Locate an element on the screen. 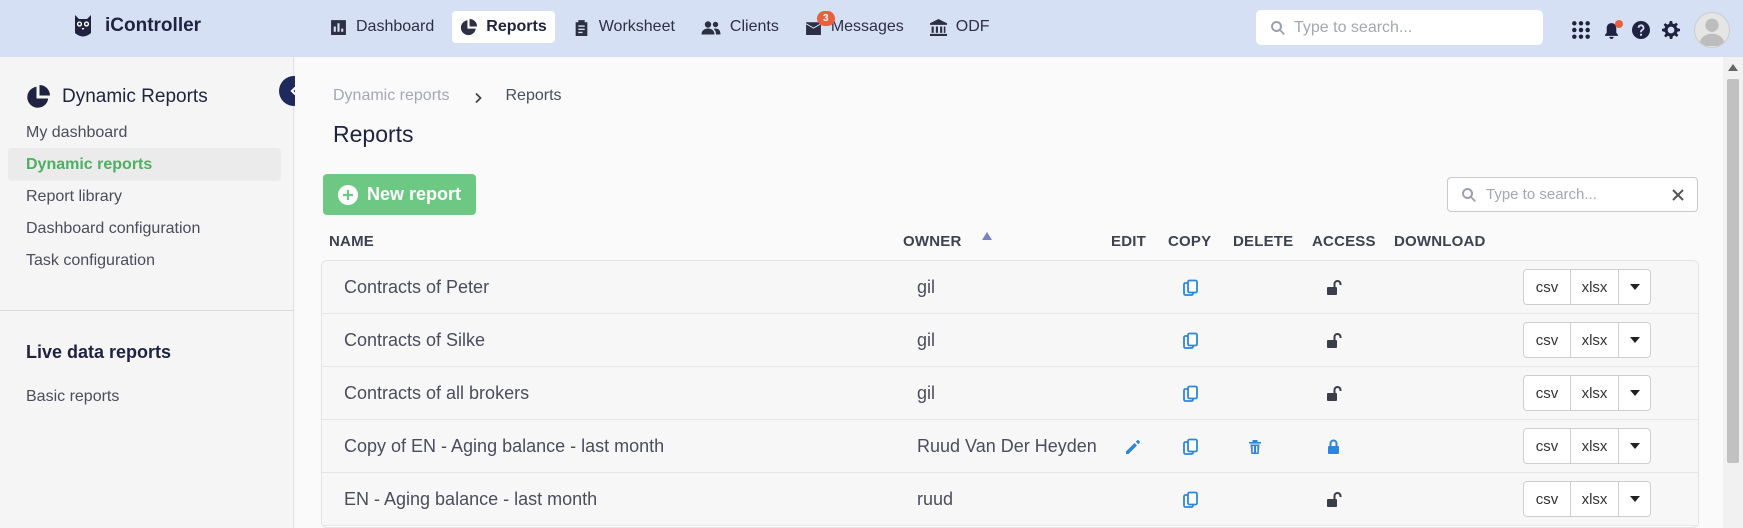  report-owner: ruud is located at coordinates (935, 499).